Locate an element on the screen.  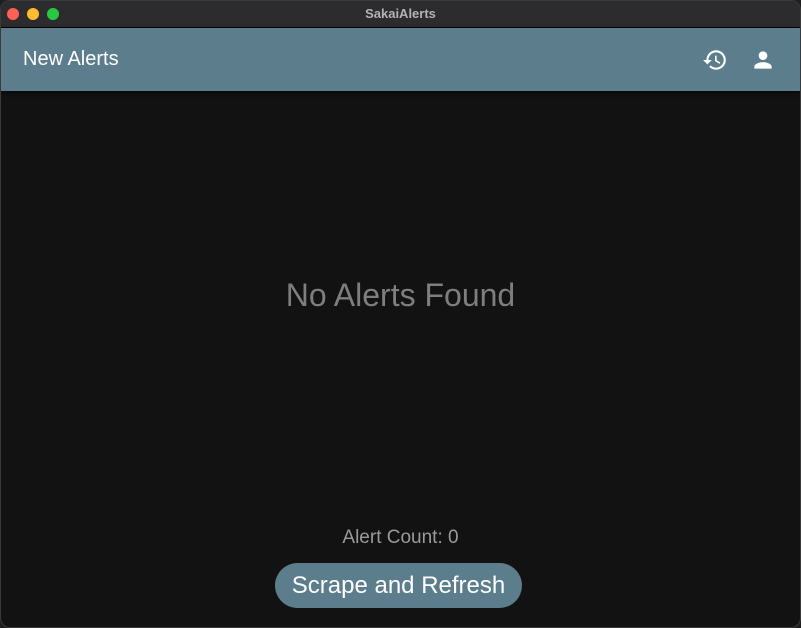
account-button is located at coordinates (763, 60).